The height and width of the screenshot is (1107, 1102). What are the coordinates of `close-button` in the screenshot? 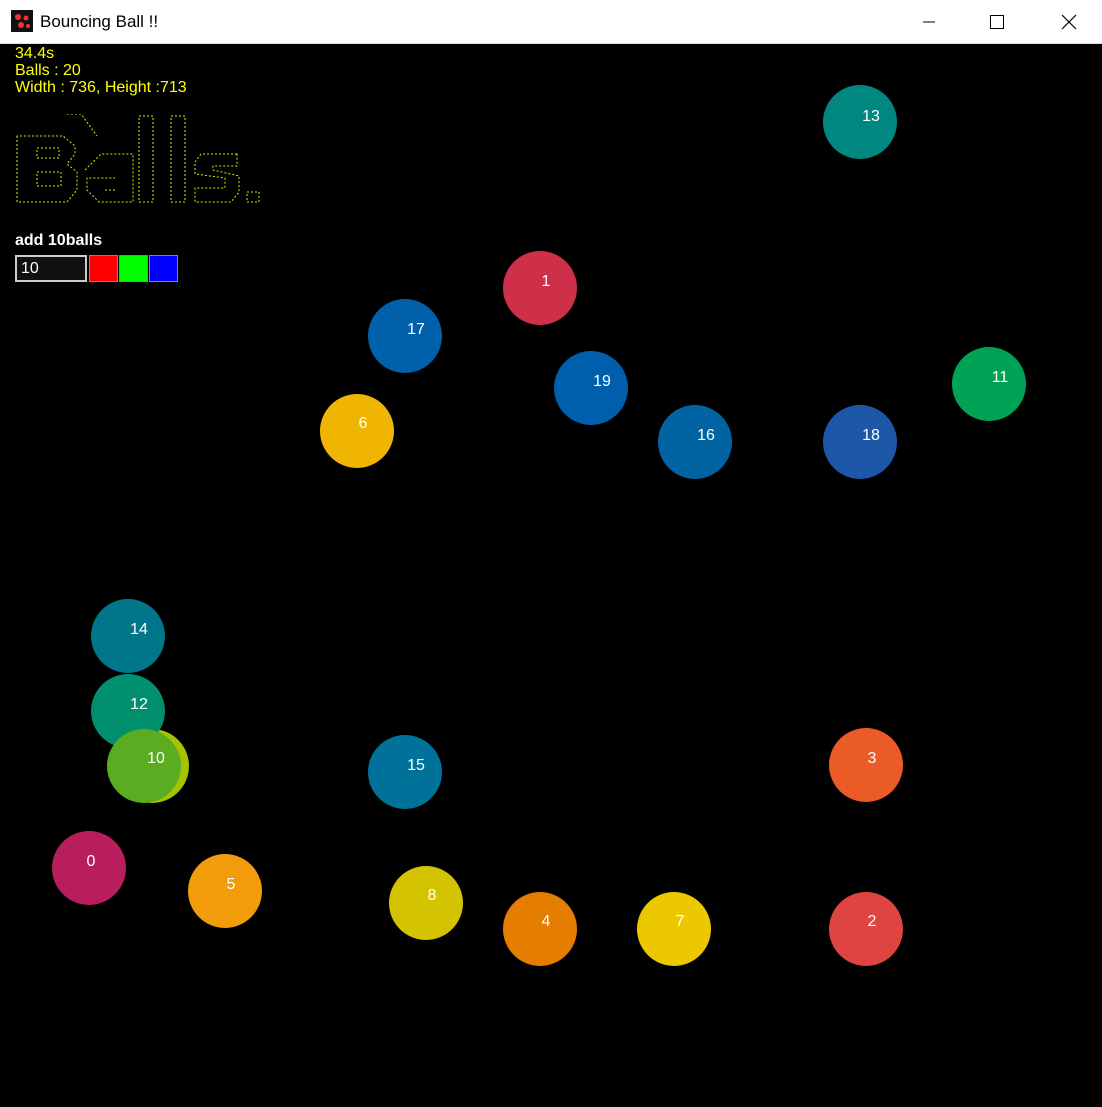 It's located at (1069, 22).